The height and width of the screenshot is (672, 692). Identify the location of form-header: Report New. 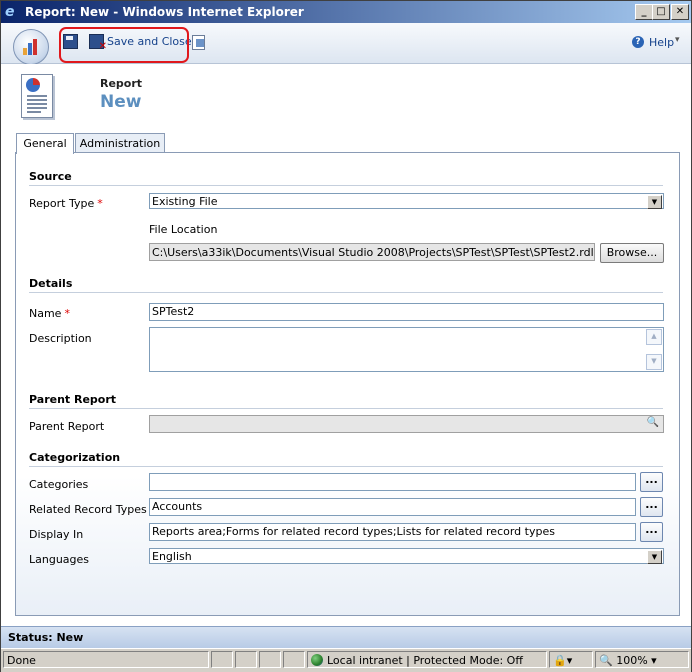
(346, 96).